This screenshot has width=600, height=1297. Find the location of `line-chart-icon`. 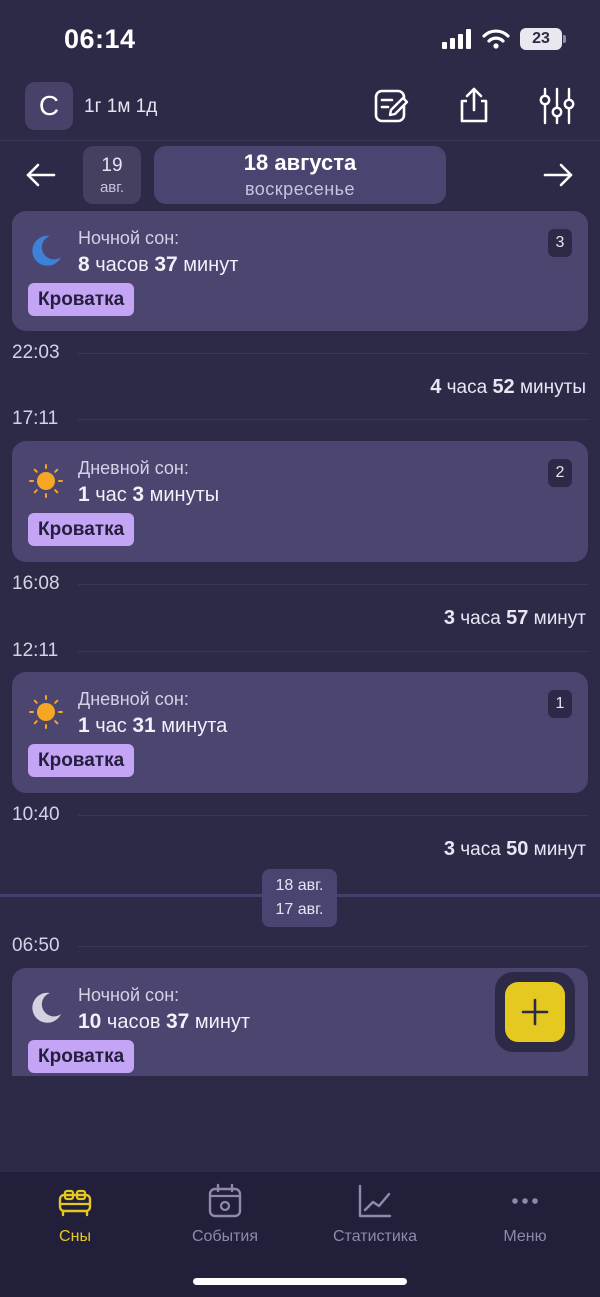

line-chart-icon is located at coordinates (375, 1201).